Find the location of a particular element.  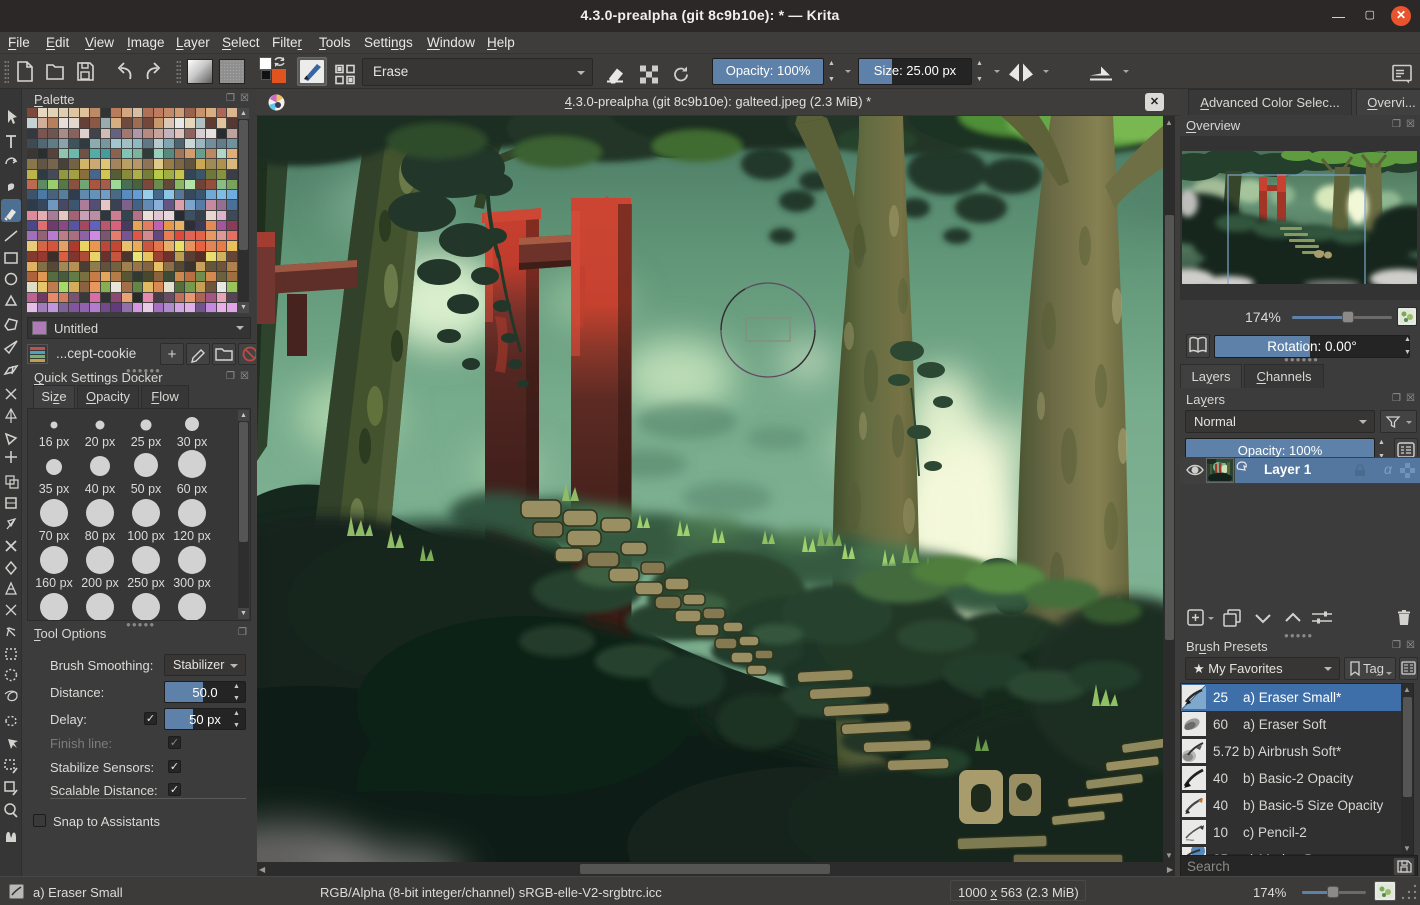

svg-text: 30 px is located at coordinates (192, 442).